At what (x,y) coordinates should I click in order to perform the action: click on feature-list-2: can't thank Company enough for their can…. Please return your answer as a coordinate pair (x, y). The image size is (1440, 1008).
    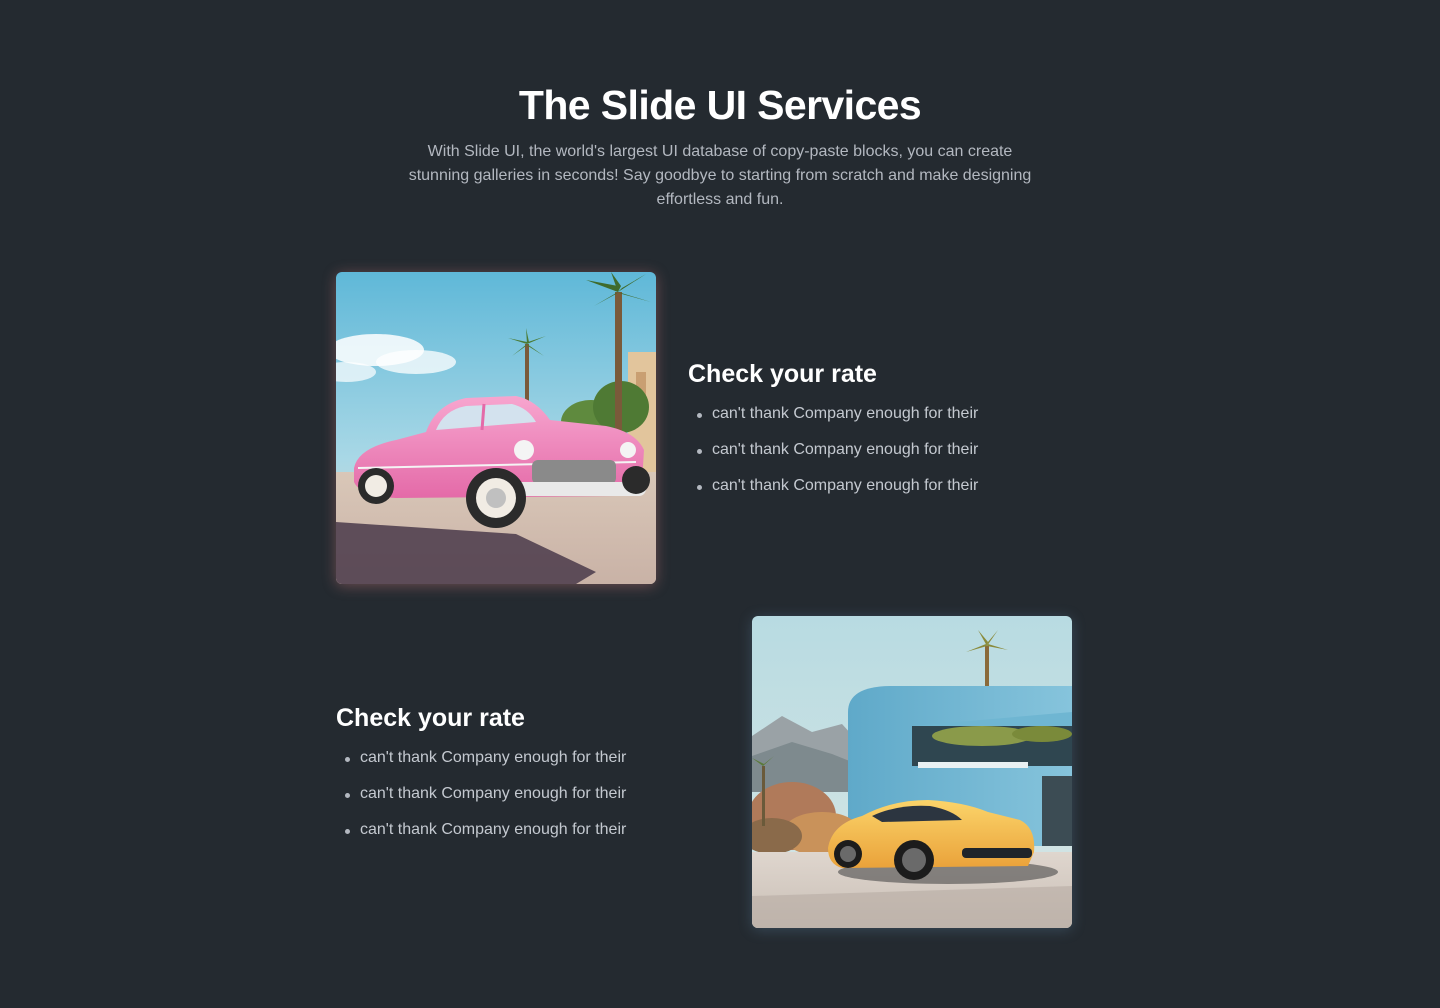
    Looking at the image, I should click on (526, 794).